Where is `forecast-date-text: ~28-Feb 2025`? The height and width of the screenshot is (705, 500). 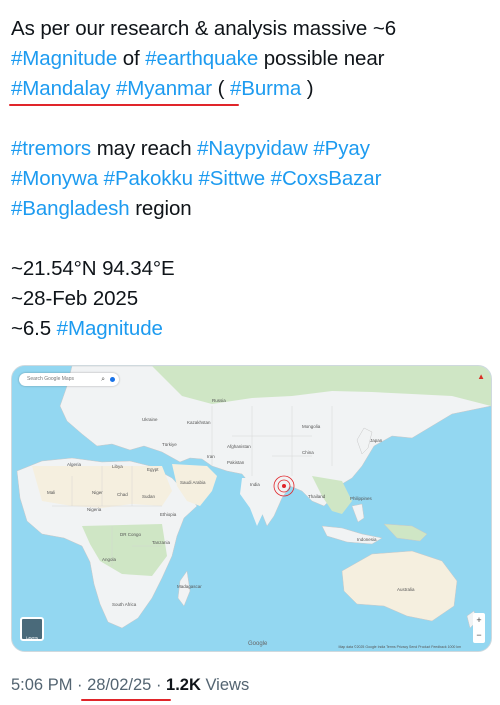 forecast-date-text: ~28-Feb 2025 is located at coordinates (75, 298).